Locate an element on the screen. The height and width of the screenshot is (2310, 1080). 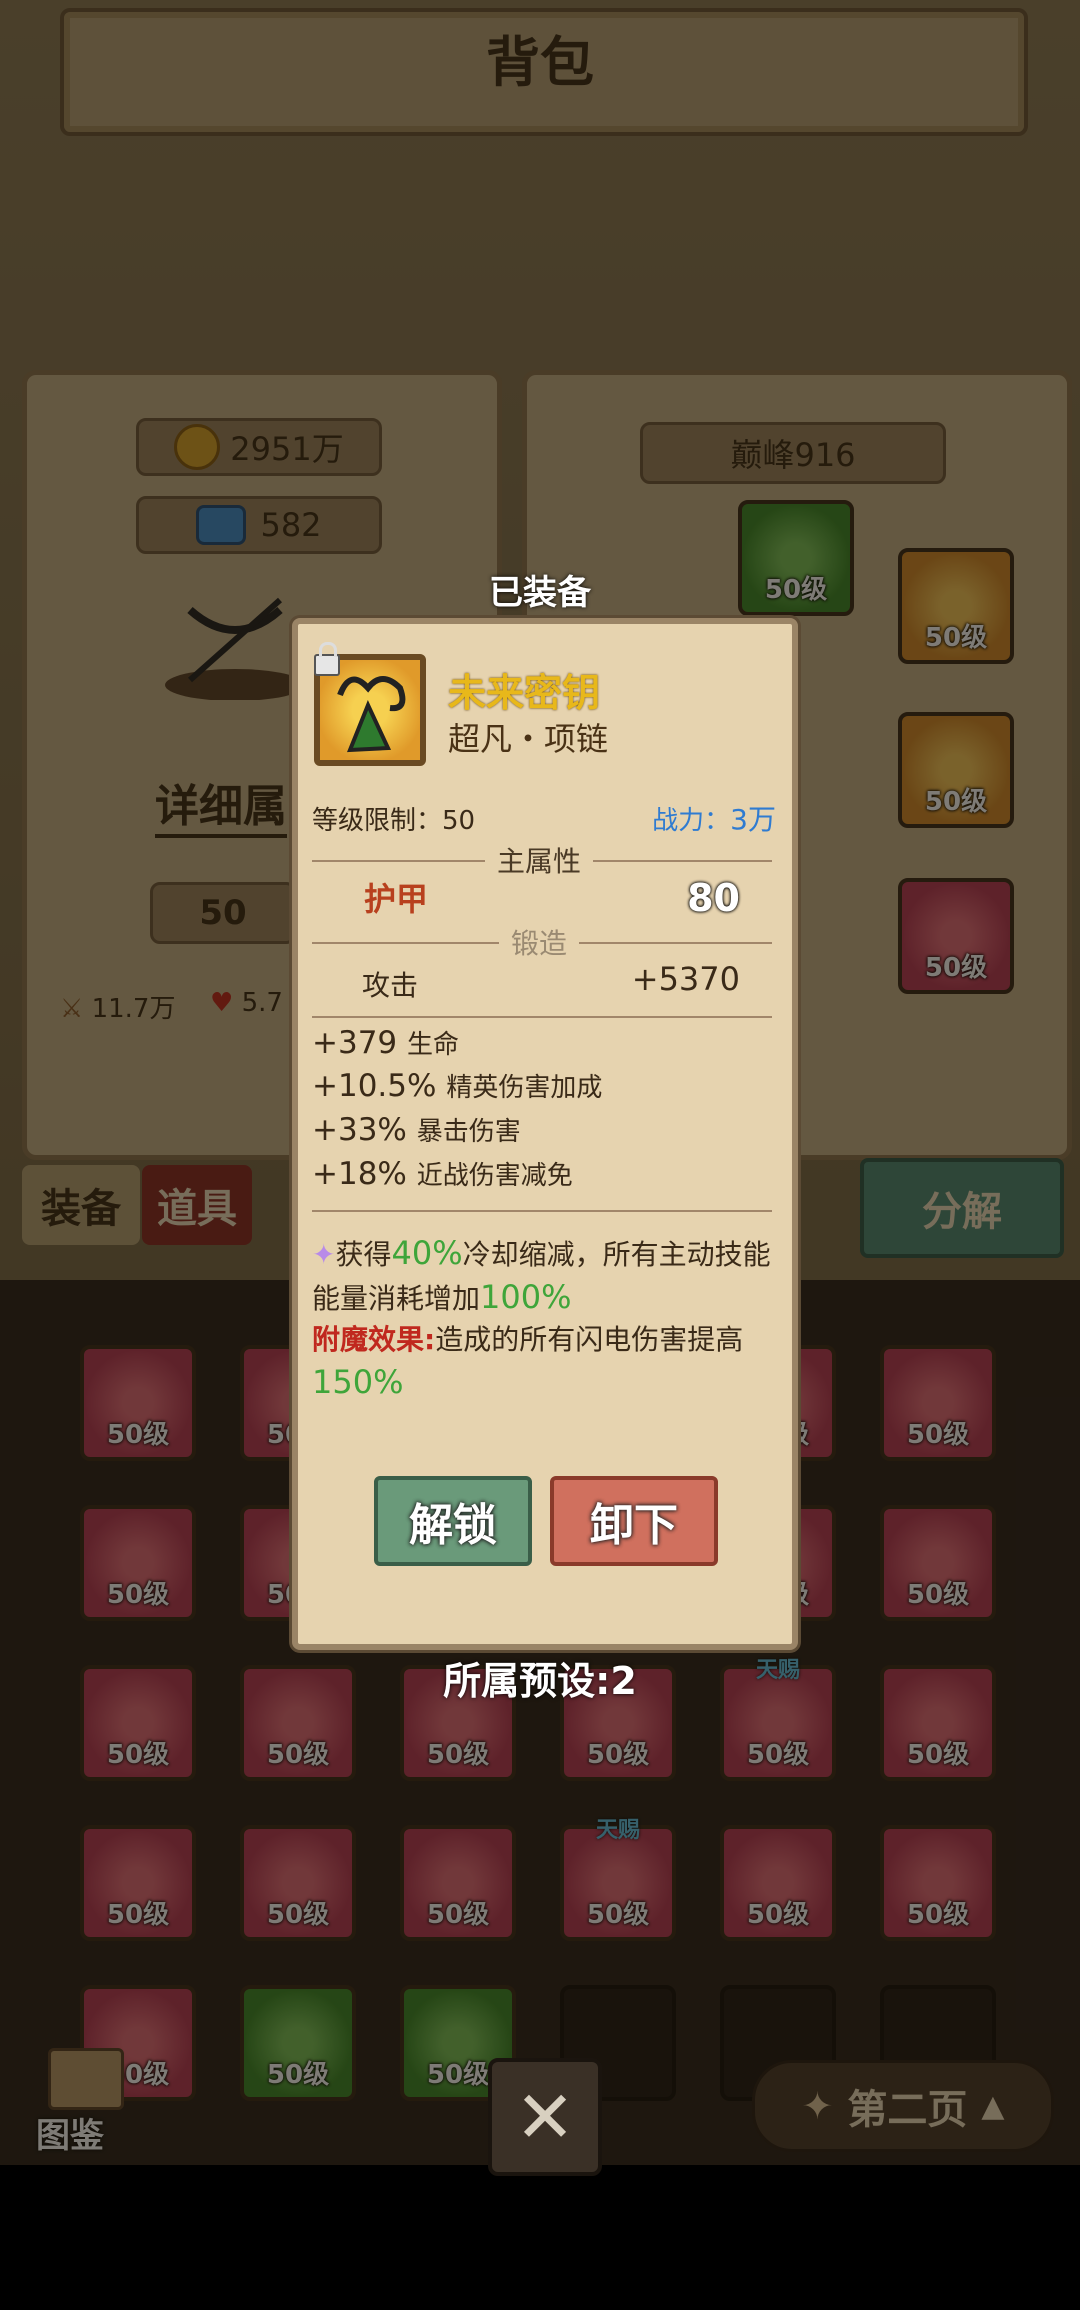
gem-value: 582 is located at coordinates (291, 525).